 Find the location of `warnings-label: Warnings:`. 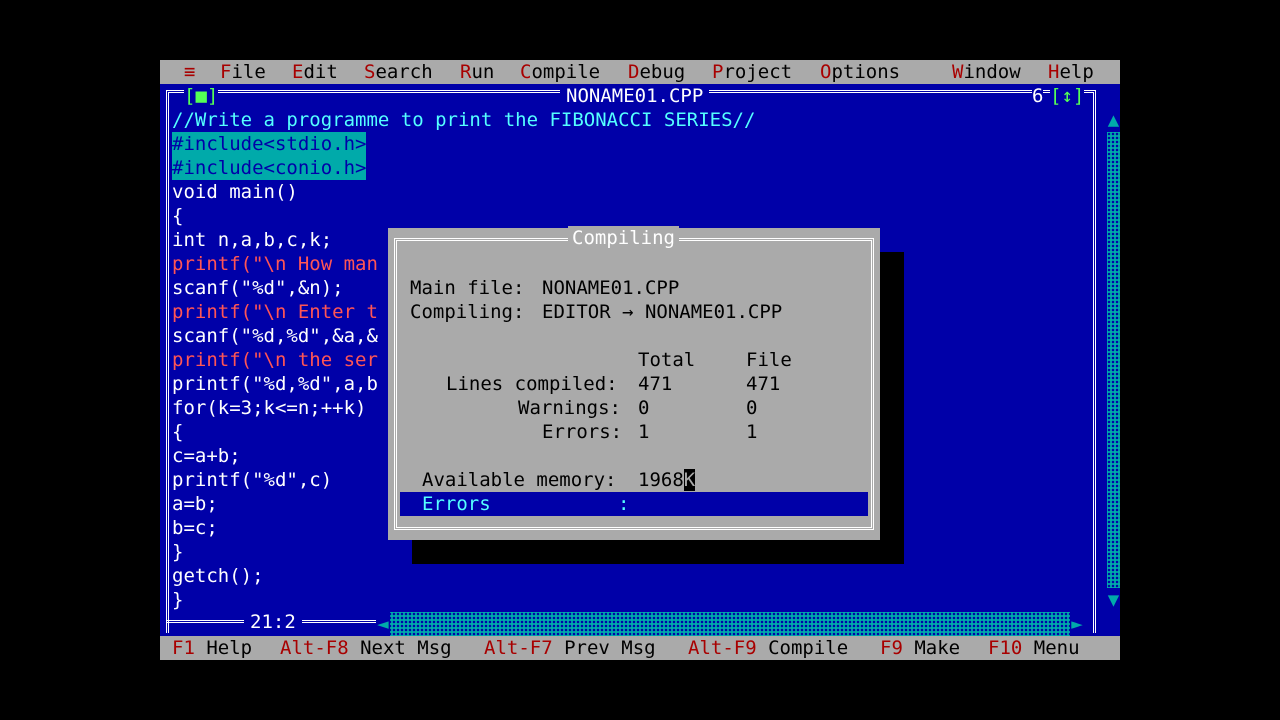

warnings-label: Warnings: is located at coordinates (569, 408).